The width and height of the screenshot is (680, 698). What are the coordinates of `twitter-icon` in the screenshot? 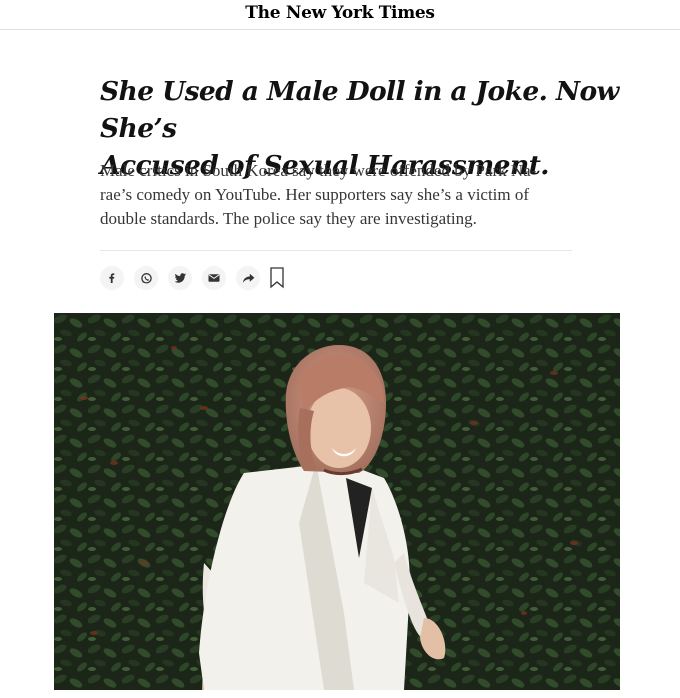 It's located at (180, 278).